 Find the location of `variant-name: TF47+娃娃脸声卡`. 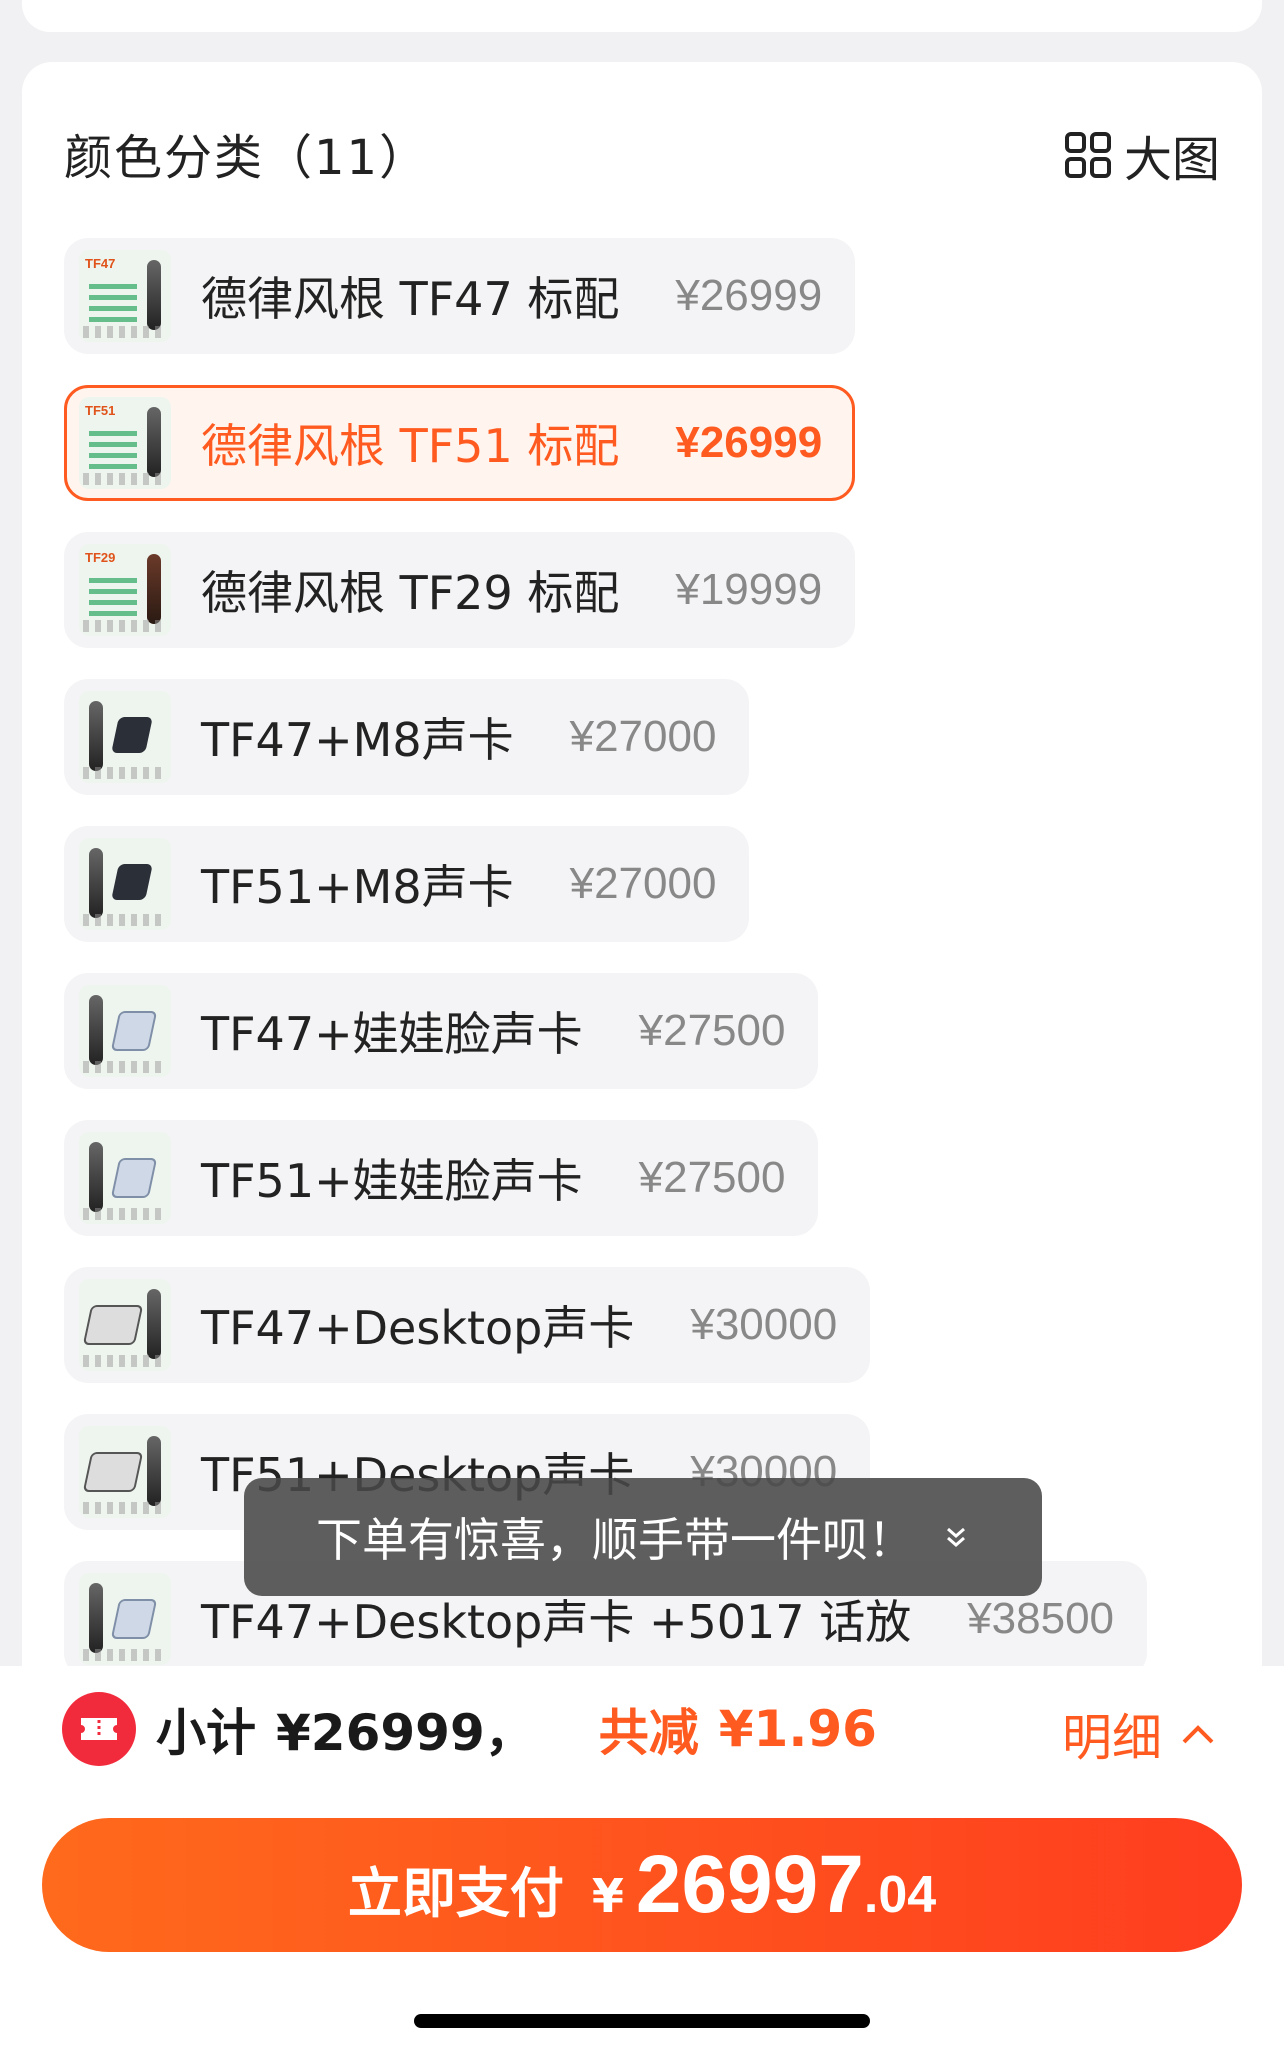

variant-name: TF47+娃娃脸声卡 is located at coordinates (392, 1034).